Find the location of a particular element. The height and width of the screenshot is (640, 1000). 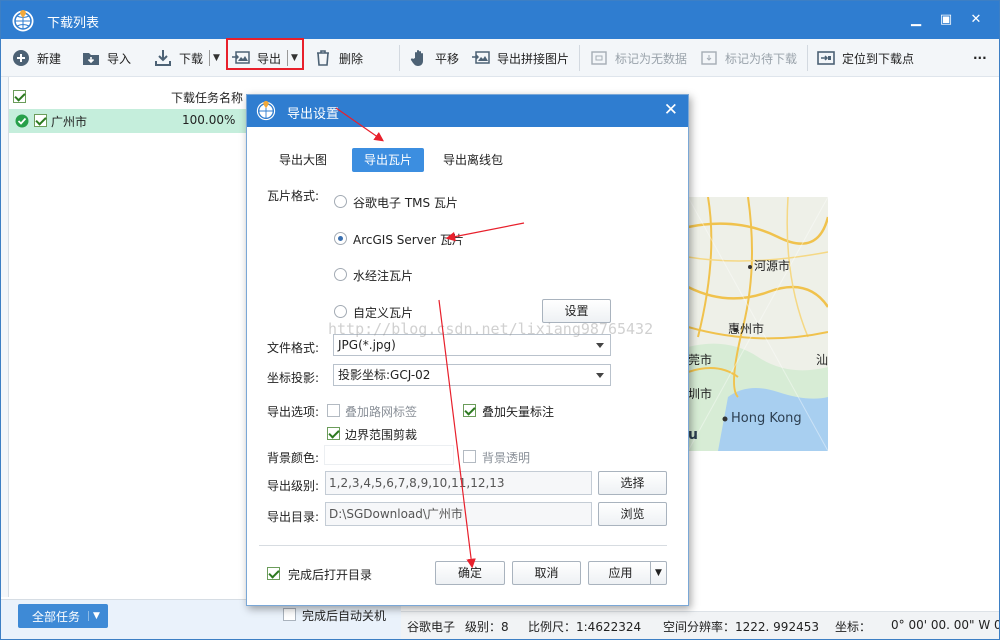

bg-color-label: 背景颜色: is located at coordinates (293, 458).